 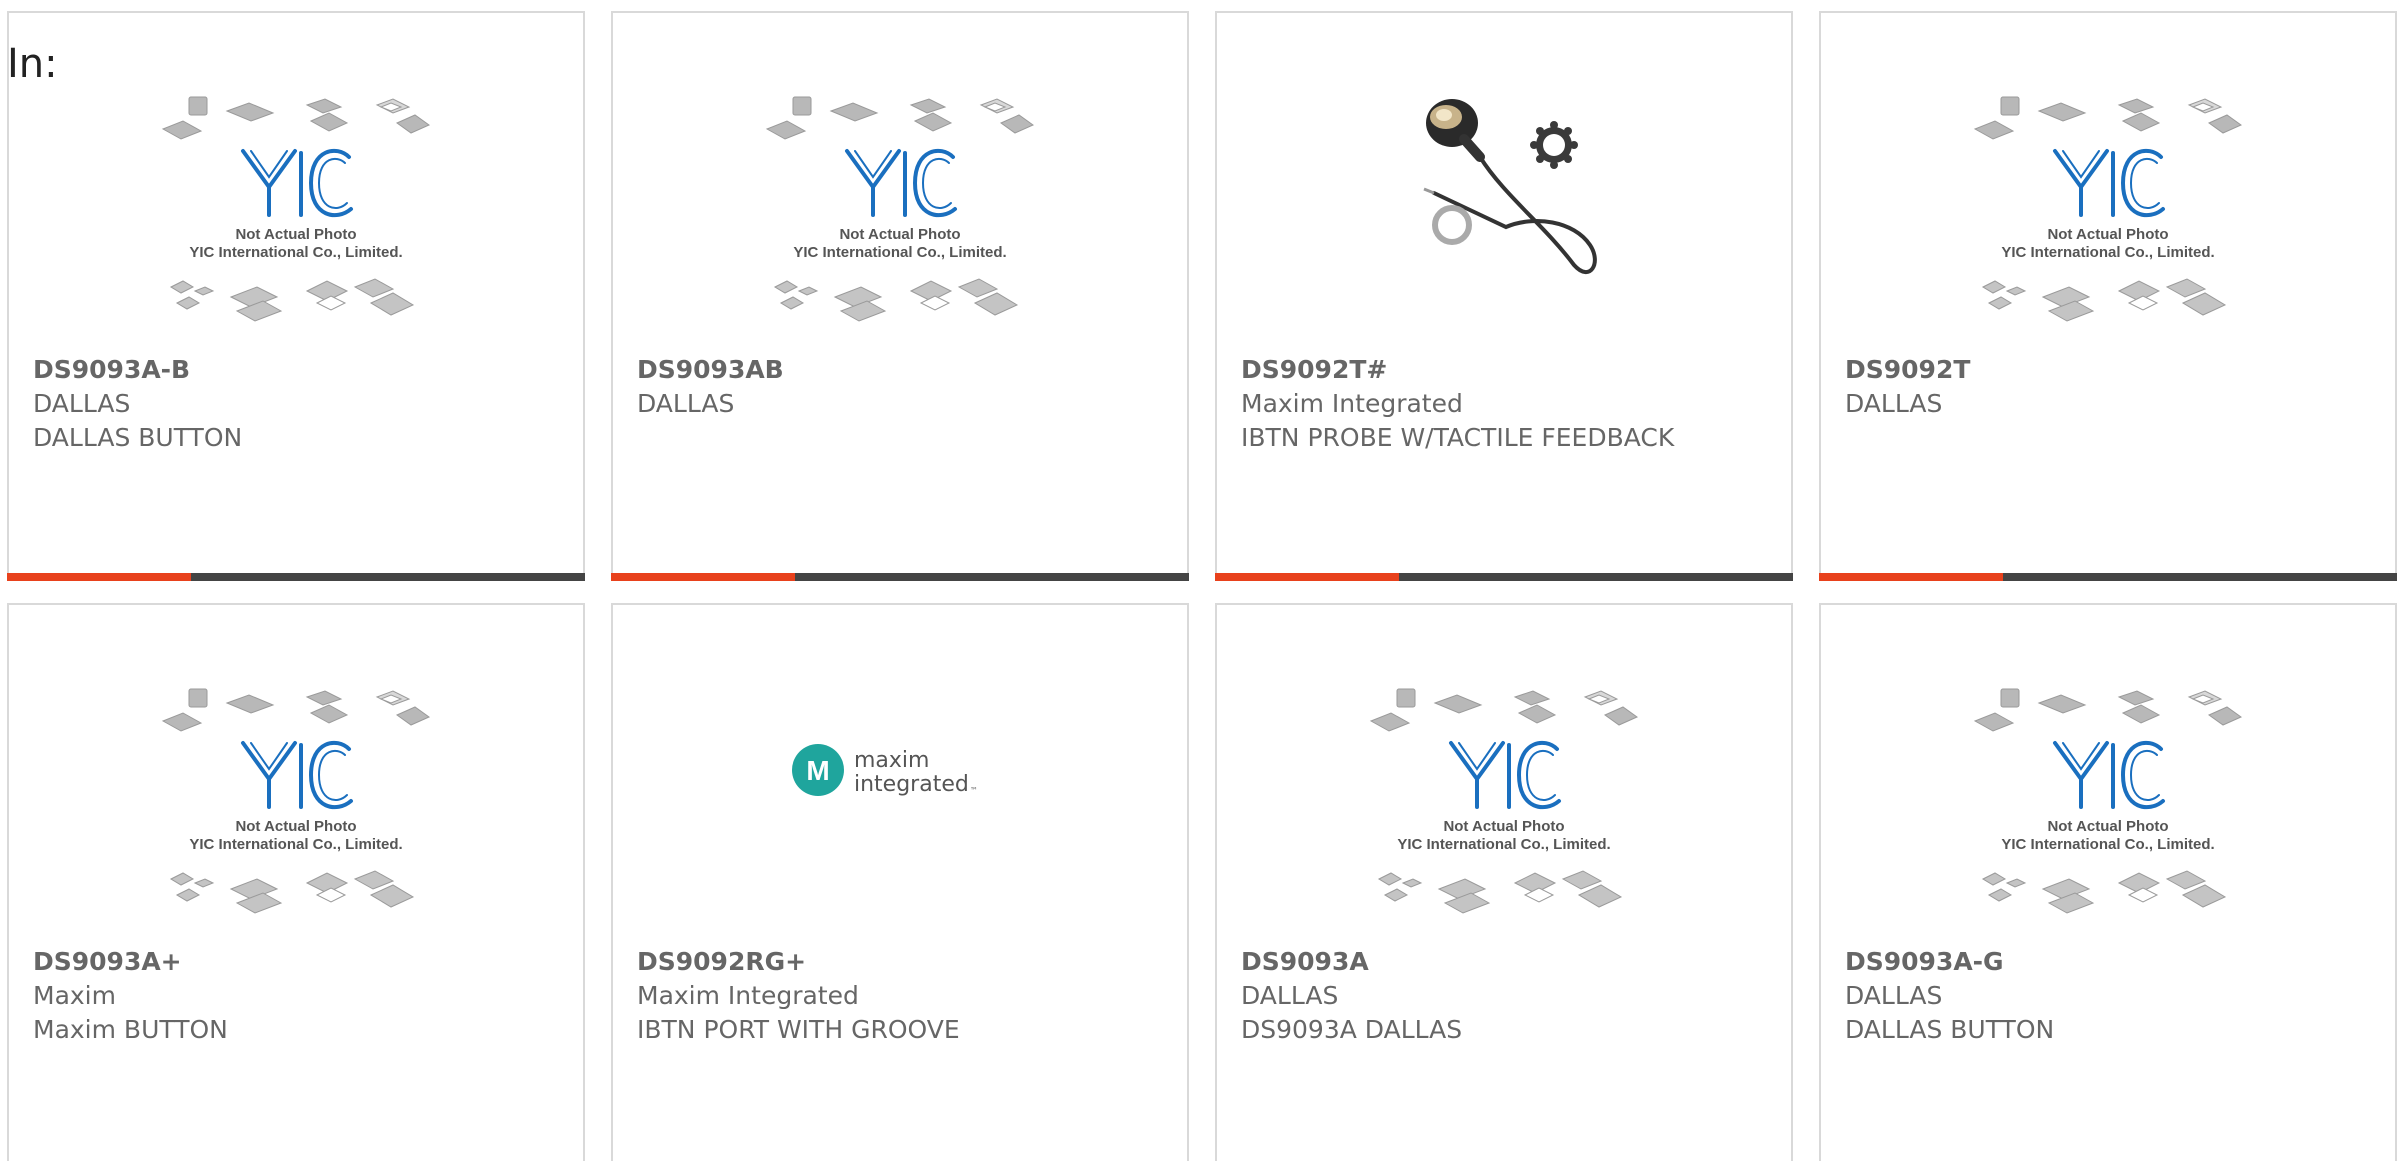 I want to click on product-info: DS9093A-B DALLAS DALLAS BUTTON, so click(x=298, y=404).